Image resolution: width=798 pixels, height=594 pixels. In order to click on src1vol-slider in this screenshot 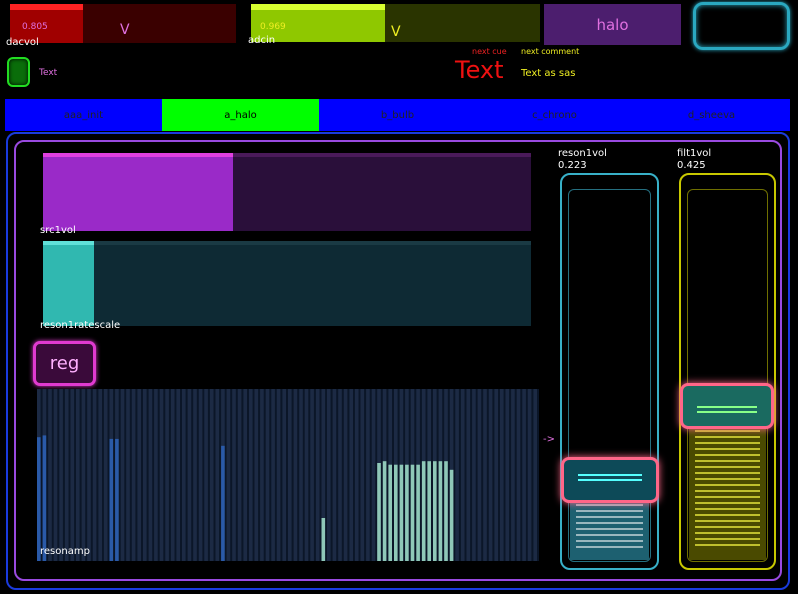, I will do `click(287, 192)`.